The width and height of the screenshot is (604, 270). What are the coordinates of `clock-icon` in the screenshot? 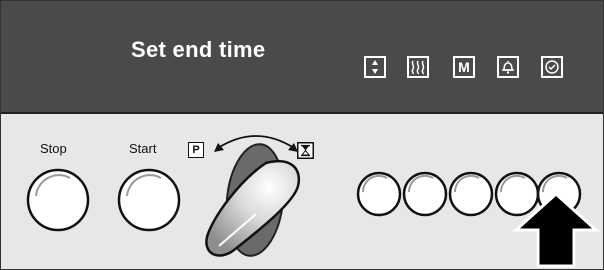 It's located at (552, 67).